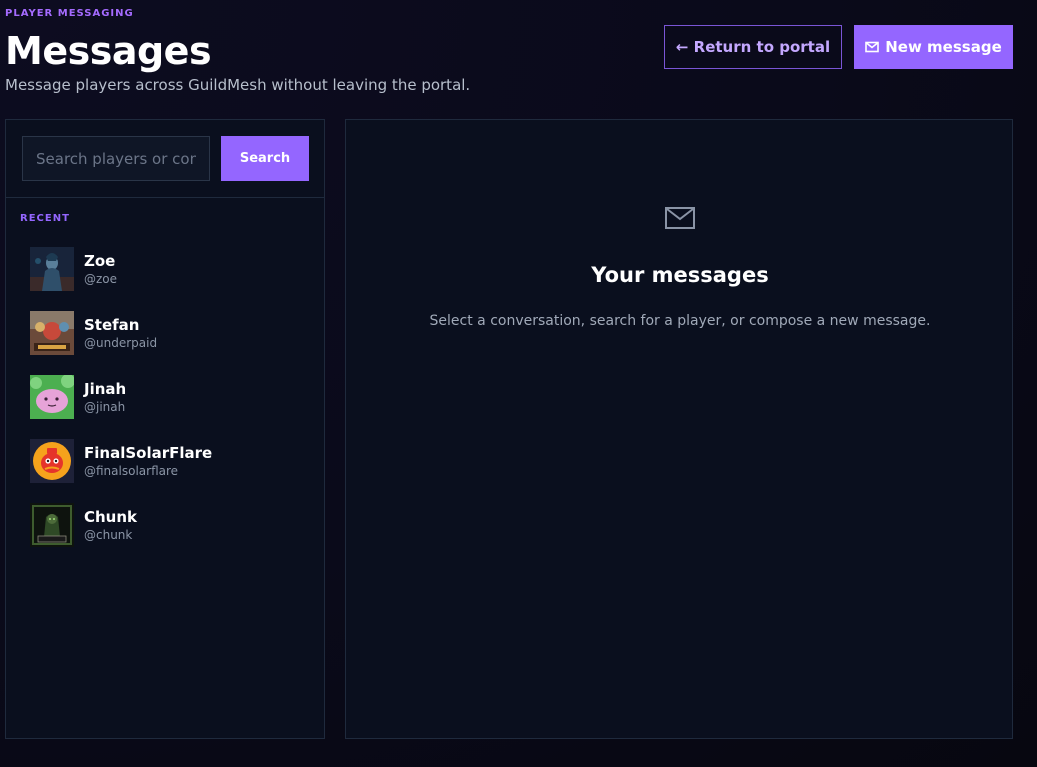  Describe the element at coordinates (69, 13) in the screenshot. I see `page-eyebrow: PLAYER MESSAGING` at that location.